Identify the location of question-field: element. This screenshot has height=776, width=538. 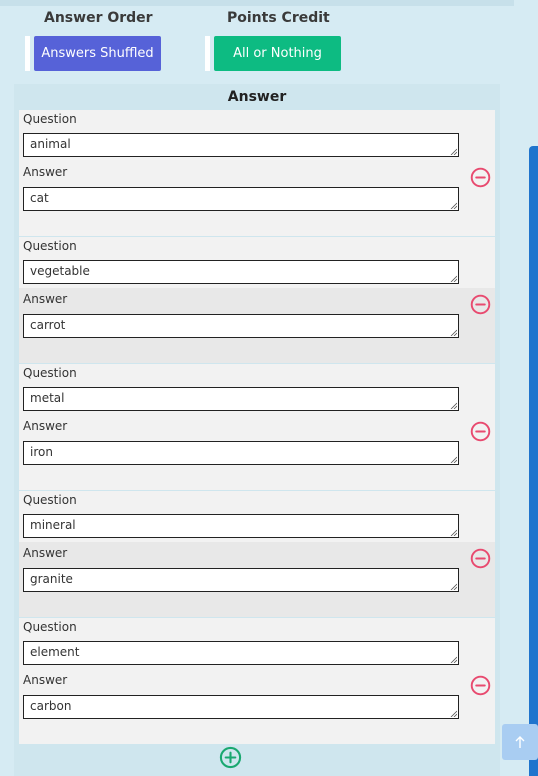
(241, 653).